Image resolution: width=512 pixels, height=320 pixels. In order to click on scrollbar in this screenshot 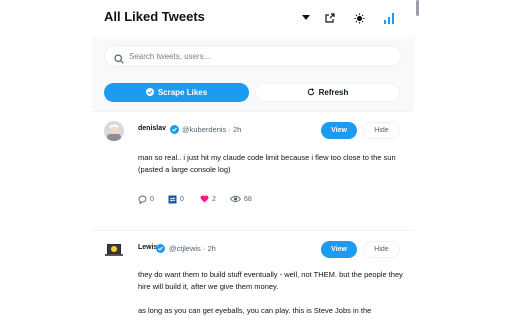, I will do `click(417, 8)`.